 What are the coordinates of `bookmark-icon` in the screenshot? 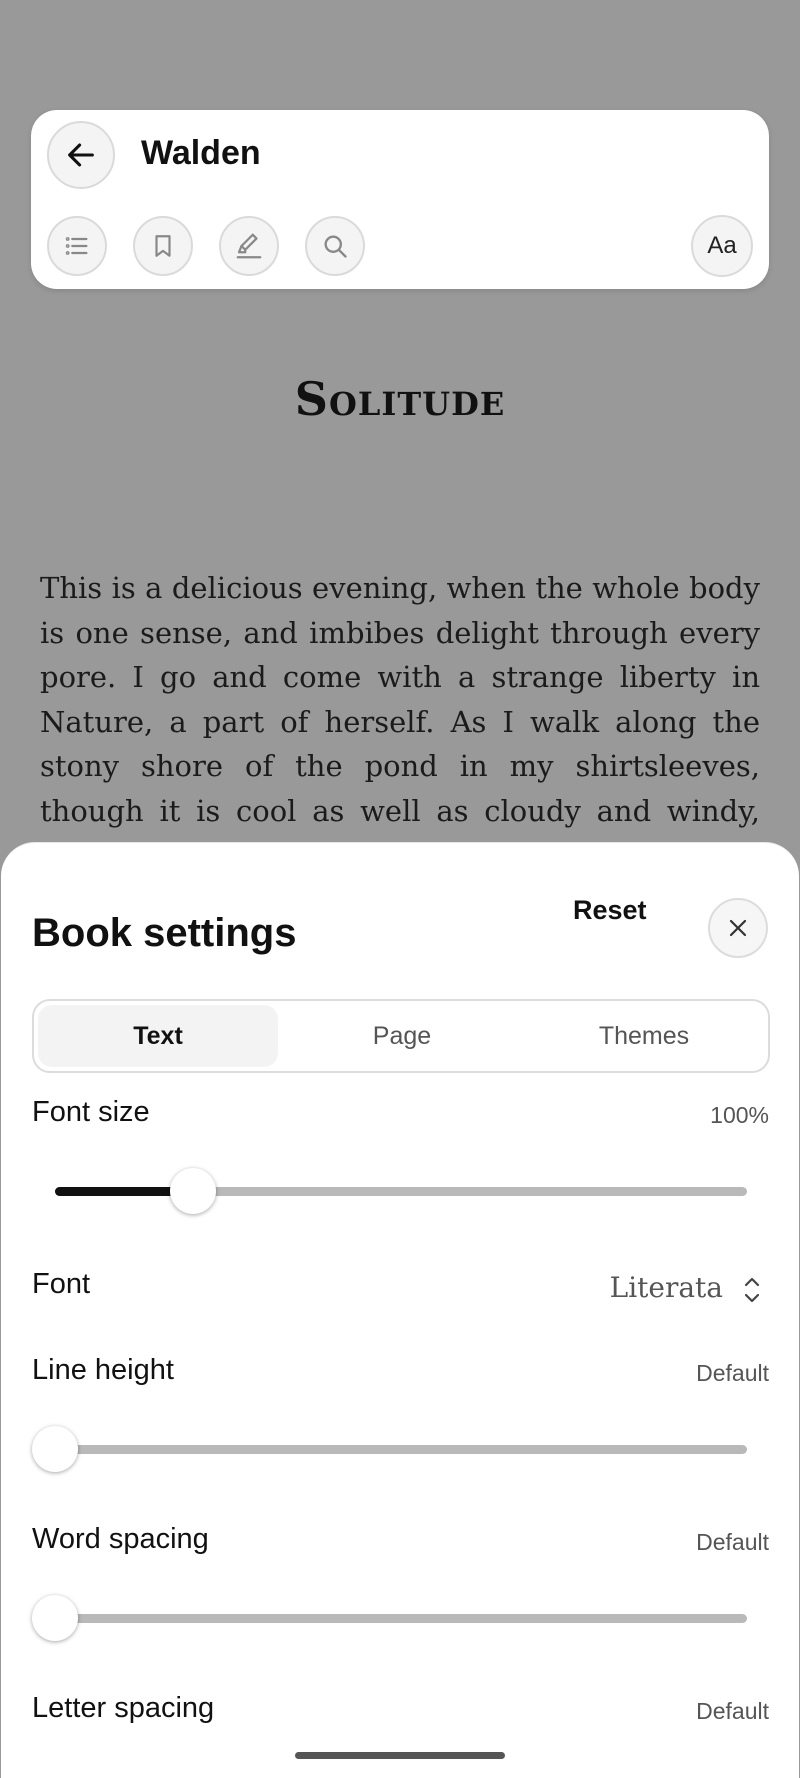 It's located at (163, 246).